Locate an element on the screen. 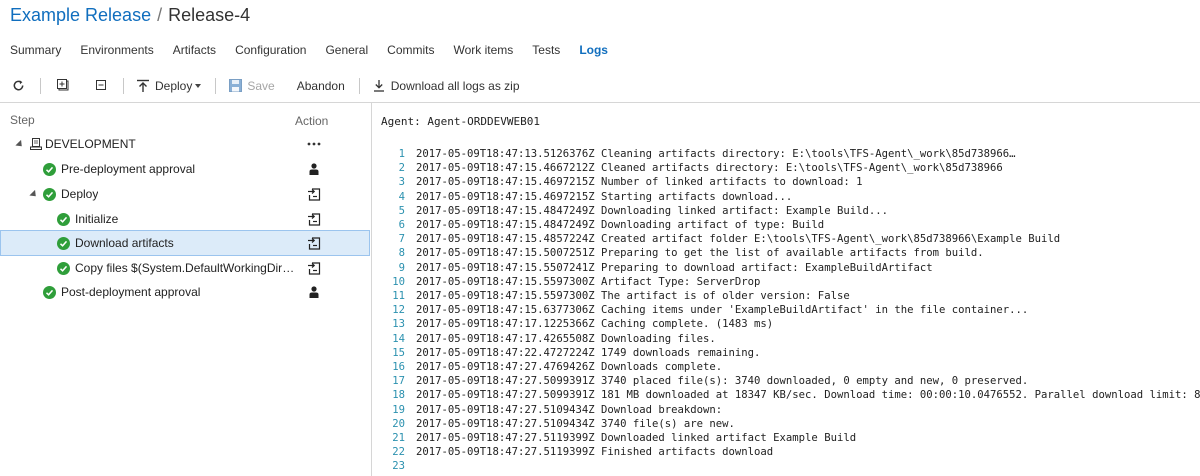 The image size is (1200, 476). download-logs-button: Download all logs as zip is located at coordinates (446, 86).